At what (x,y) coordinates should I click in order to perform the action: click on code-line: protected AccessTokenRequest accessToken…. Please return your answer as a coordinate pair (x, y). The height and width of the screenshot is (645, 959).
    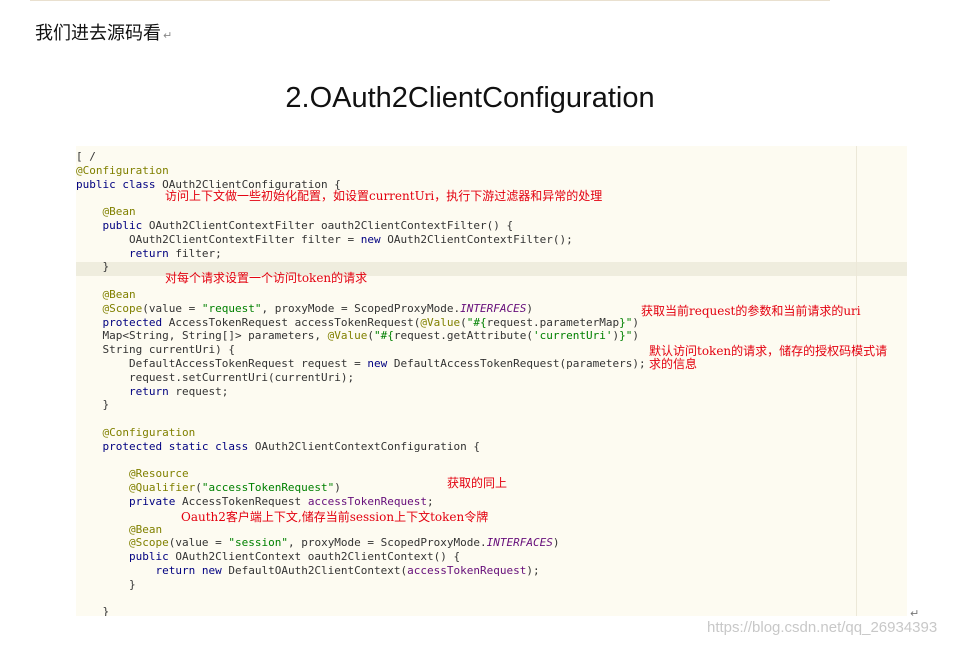
    Looking at the image, I should click on (361, 323).